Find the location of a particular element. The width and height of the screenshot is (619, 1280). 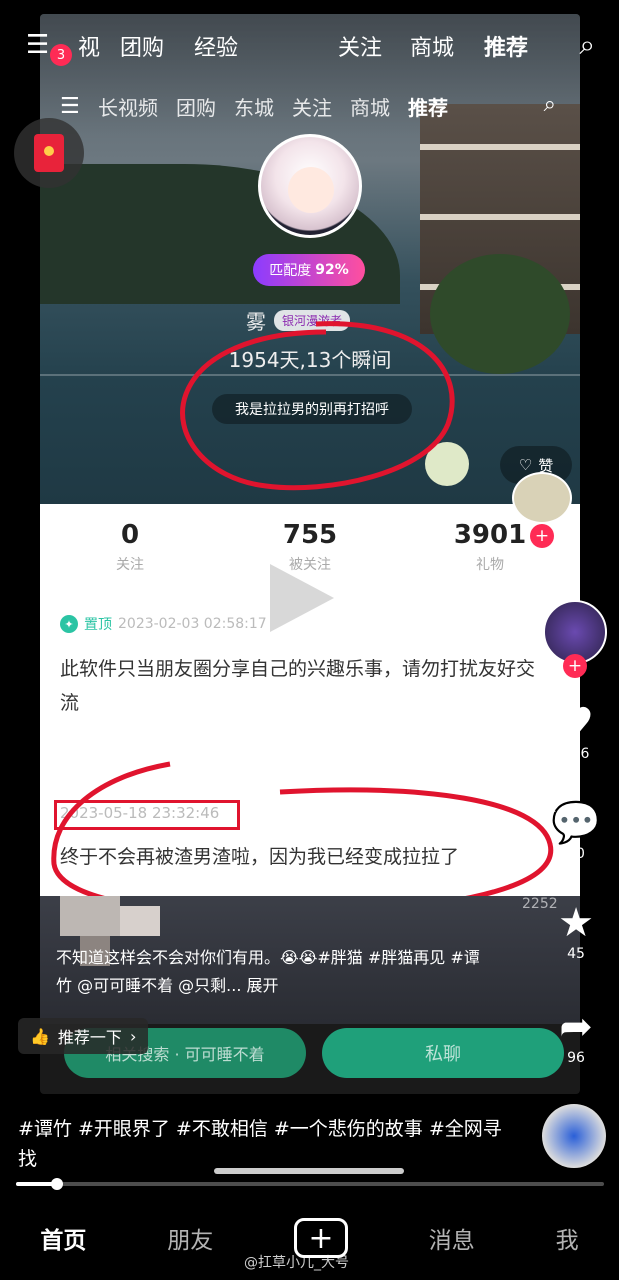

like-button: ♥ 246 is located at coordinates (576, 731).